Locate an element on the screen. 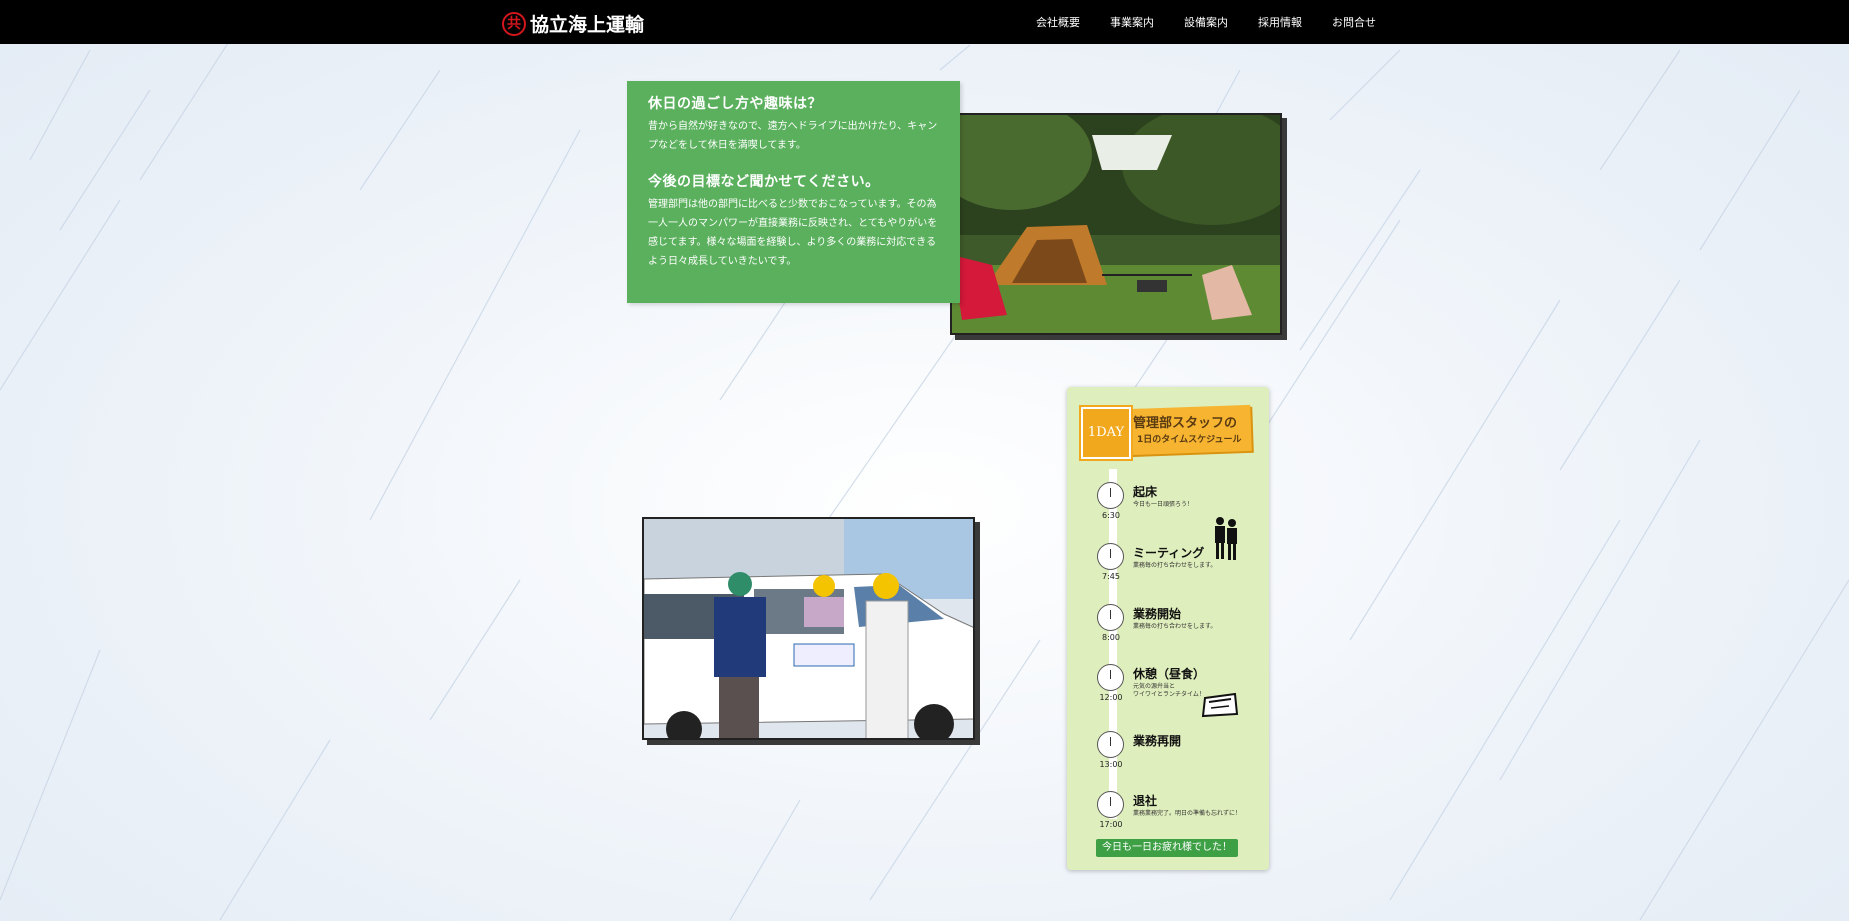 This screenshot has width=1849, height=921. schedule-time: 8:00 is located at coordinates (1111, 637).